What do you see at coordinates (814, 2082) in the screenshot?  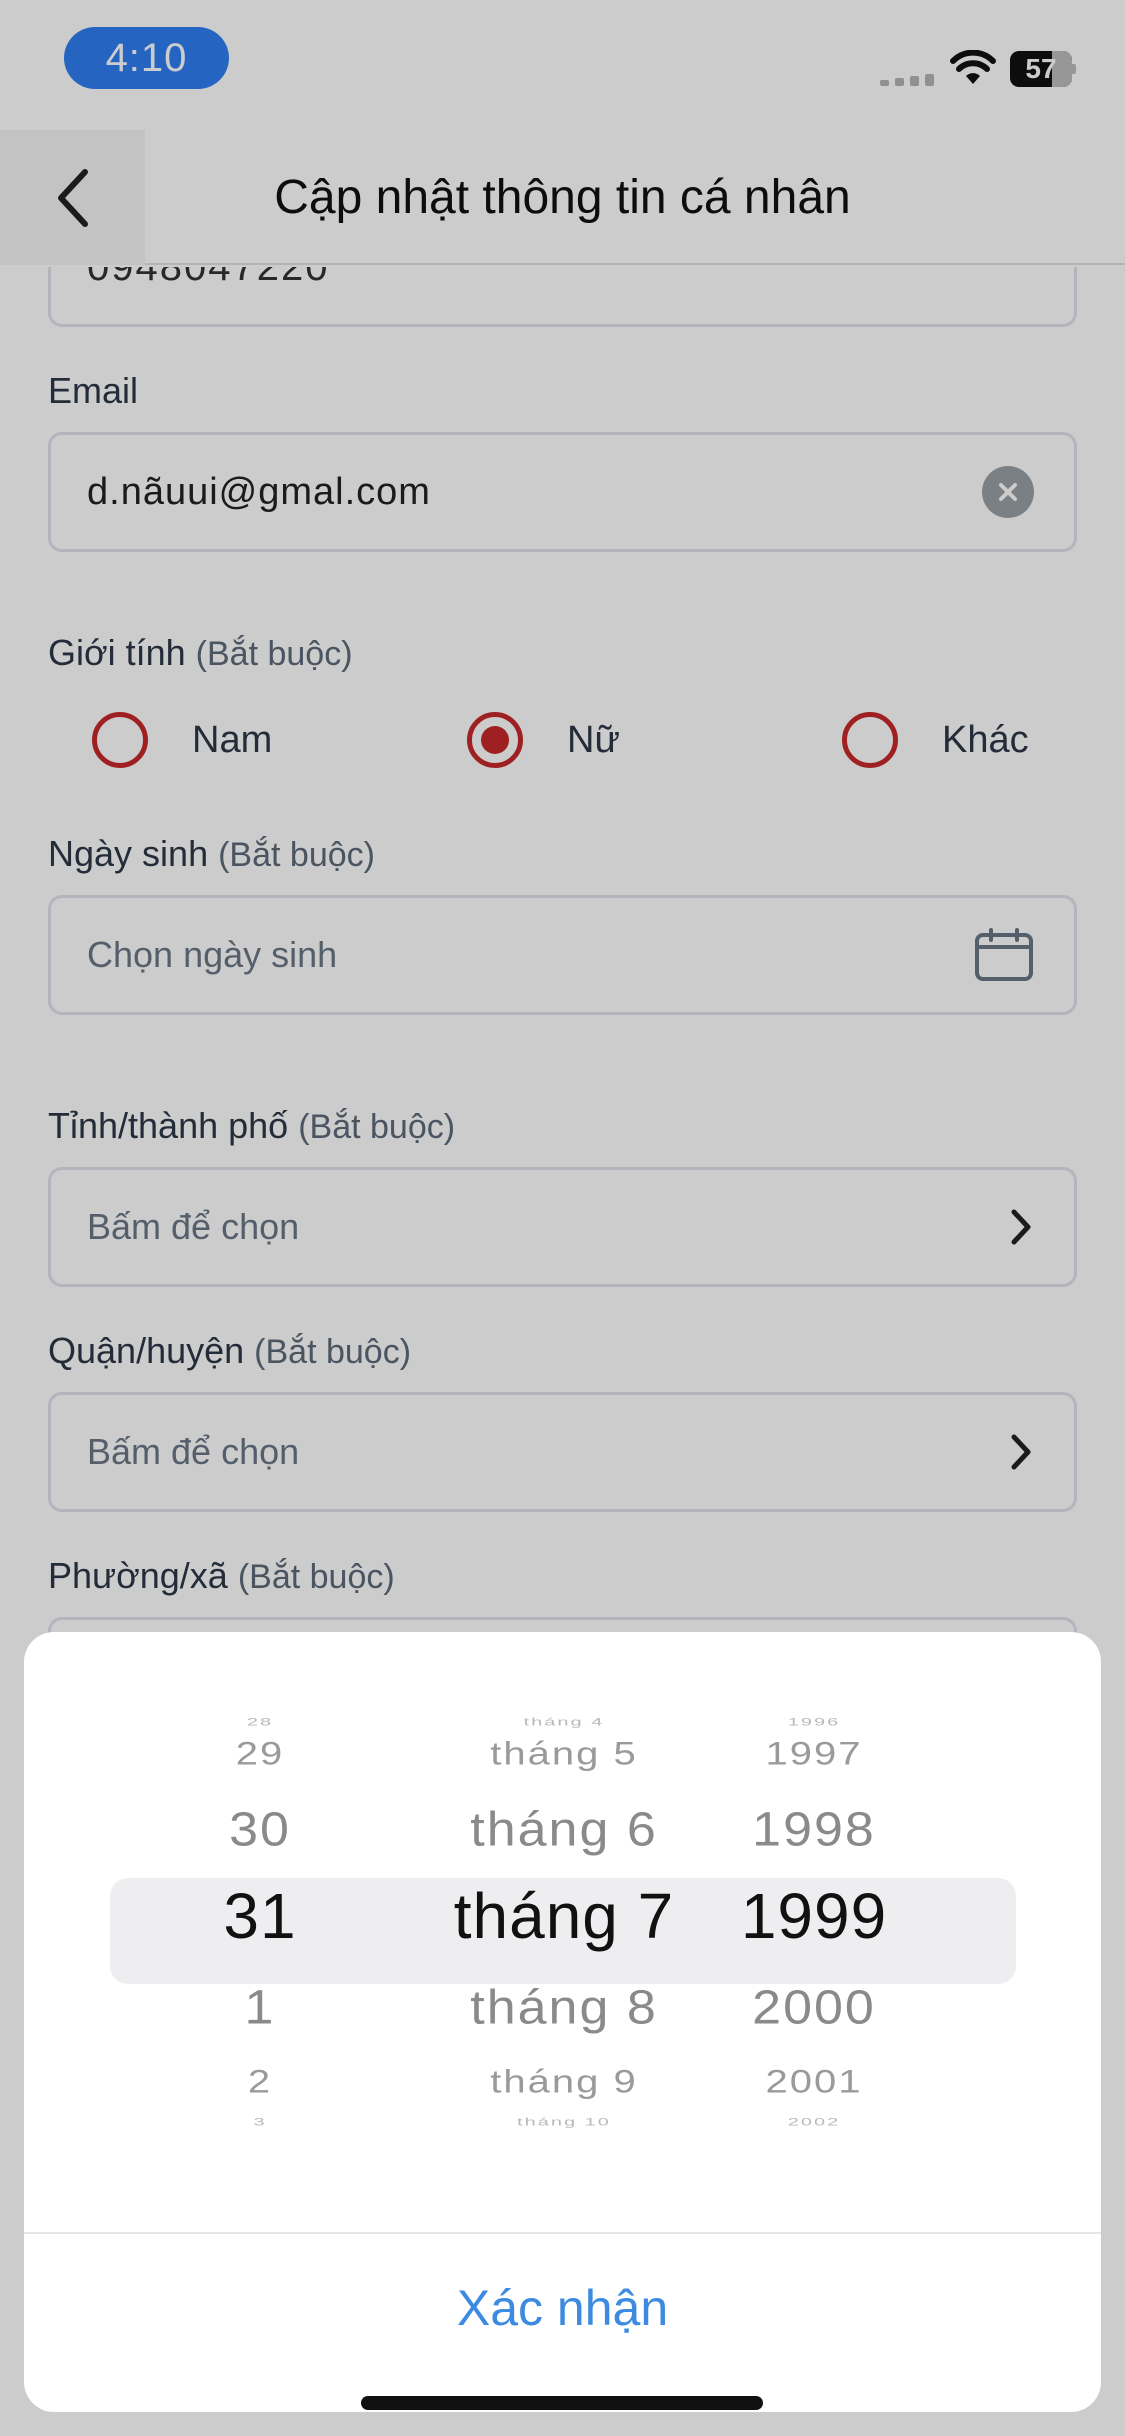 I see `year-option: 2001` at bounding box center [814, 2082].